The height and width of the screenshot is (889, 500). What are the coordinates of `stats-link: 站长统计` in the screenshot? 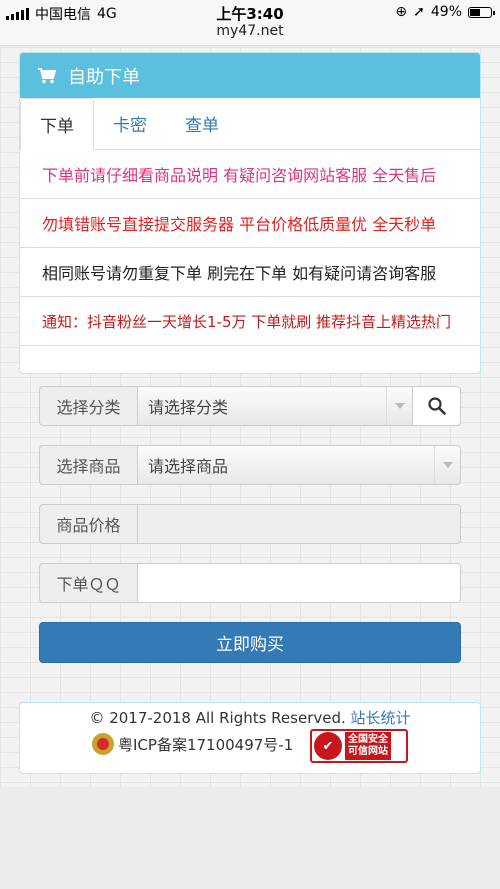 It's located at (381, 718).